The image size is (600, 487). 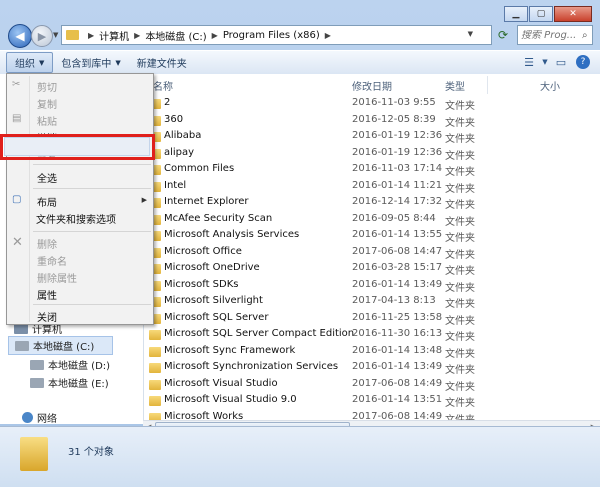 What do you see at coordinates (371, 187) in the screenshot?
I see `table-row: Intel 2016-01-14 11:21 文件夹` at bounding box center [371, 187].